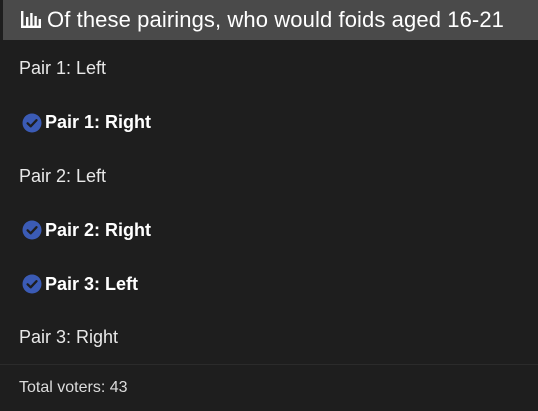 The width and height of the screenshot is (538, 411). What do you see at coordinates (63, 175) in the screenshot?
I see `option-label: Pair 2: Left` at bounding box center [63, 175].